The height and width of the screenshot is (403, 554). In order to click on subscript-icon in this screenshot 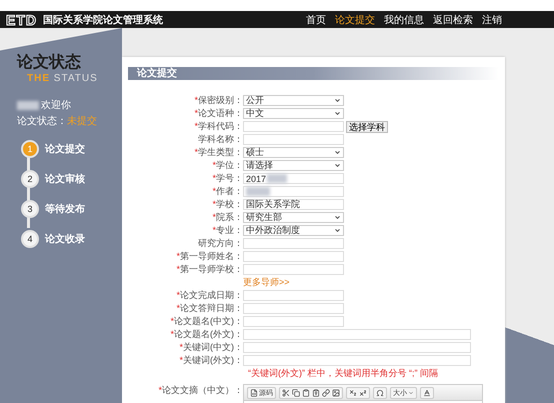, I will do `click(353, 392)`.